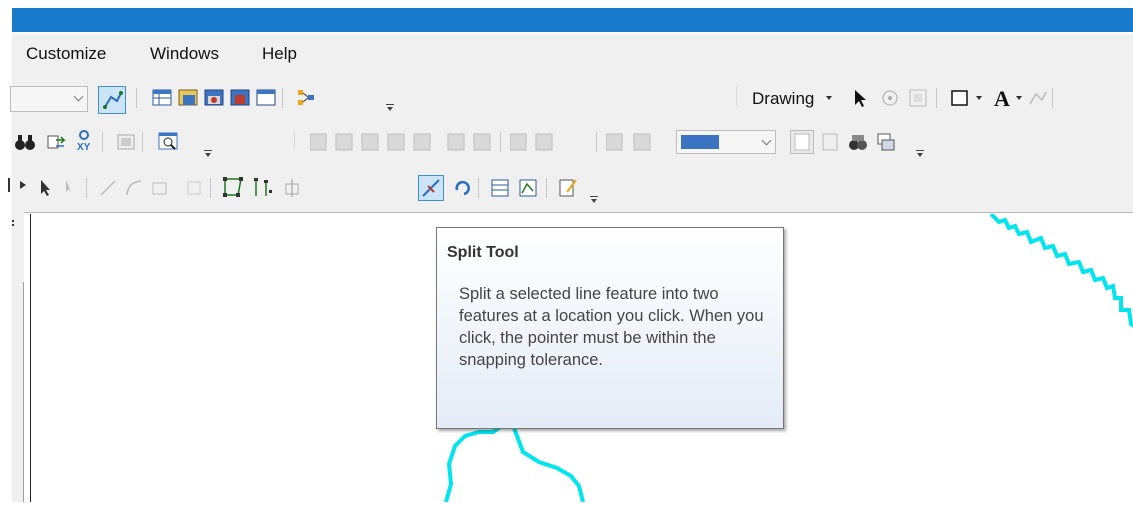  I want to click on split-tool-icon, so click(431, 188).